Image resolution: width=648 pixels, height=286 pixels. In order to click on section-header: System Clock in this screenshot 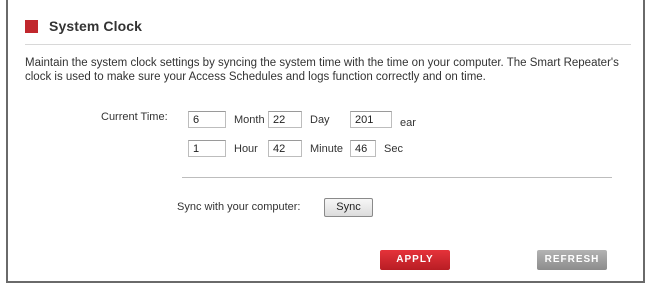, I will do `click(83, 26)`.